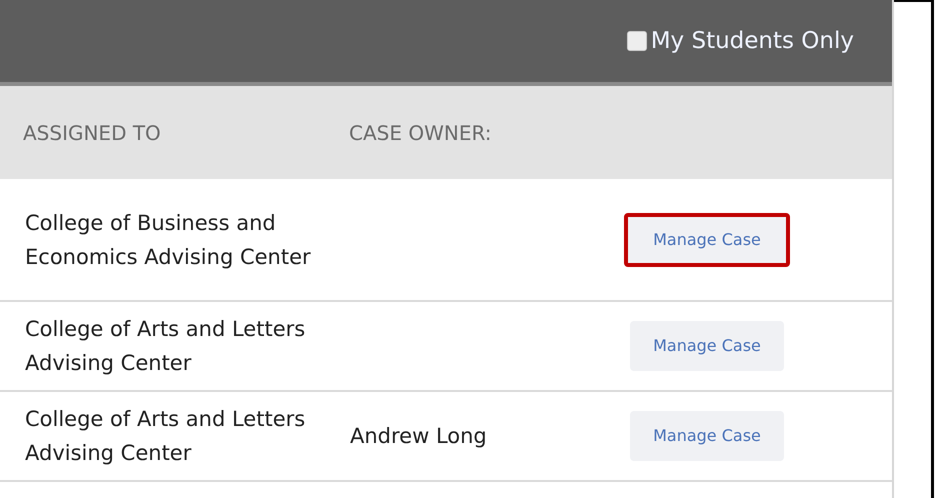  Describe the element at coordinates (168, 240) in the screenshot. I see `table-cell-text: College of Business and Economics Advising Center` at that location.